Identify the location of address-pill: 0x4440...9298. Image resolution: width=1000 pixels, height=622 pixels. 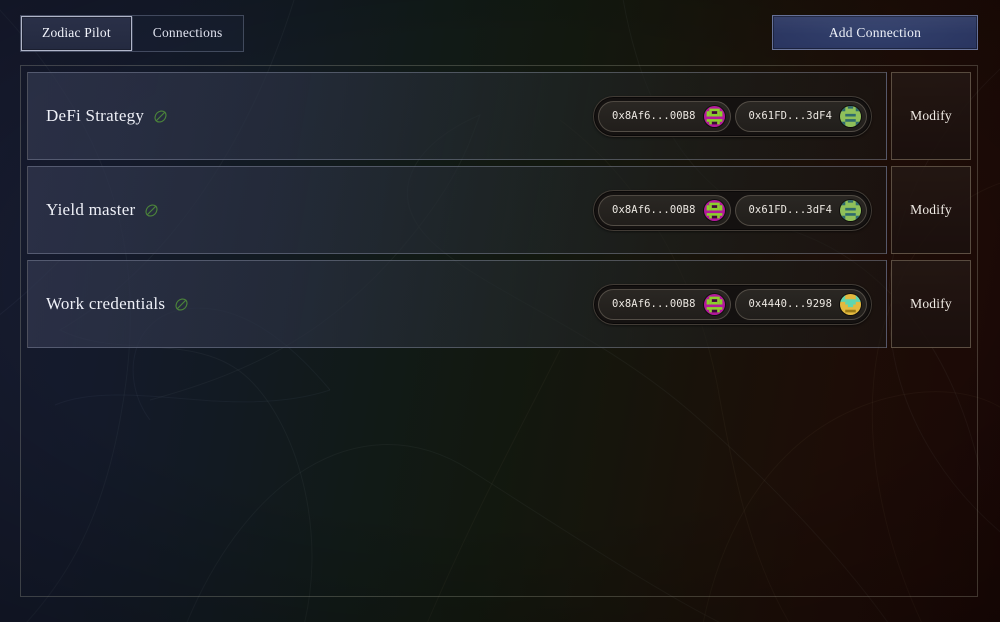
(800, 304).